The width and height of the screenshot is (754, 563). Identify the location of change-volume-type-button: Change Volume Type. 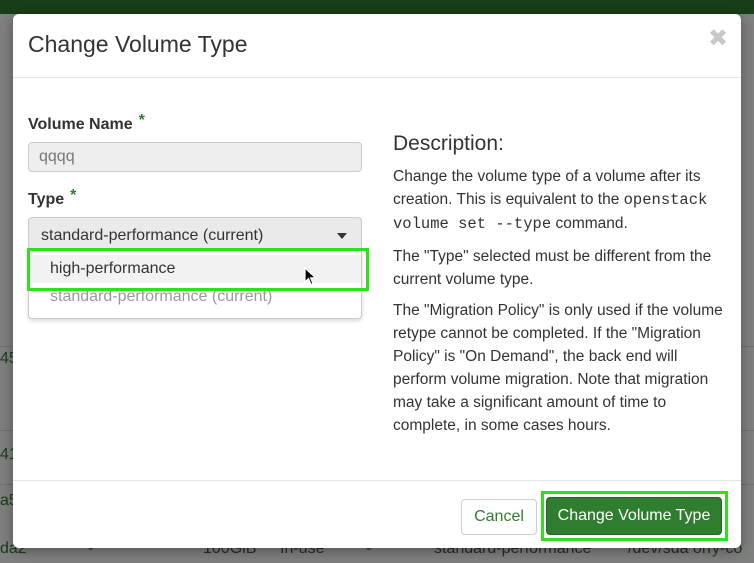
(634, 516).